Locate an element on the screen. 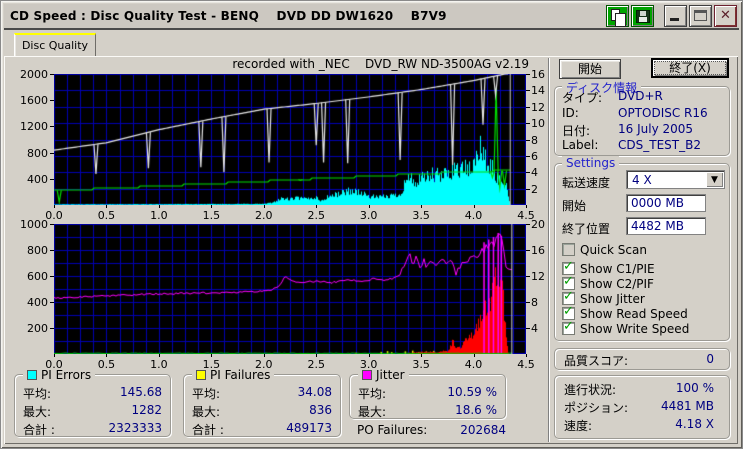 Image resolution: width=743 pixels, height=449 pixels. exit-button: 終了(X) is located at coordinates (690, 68).